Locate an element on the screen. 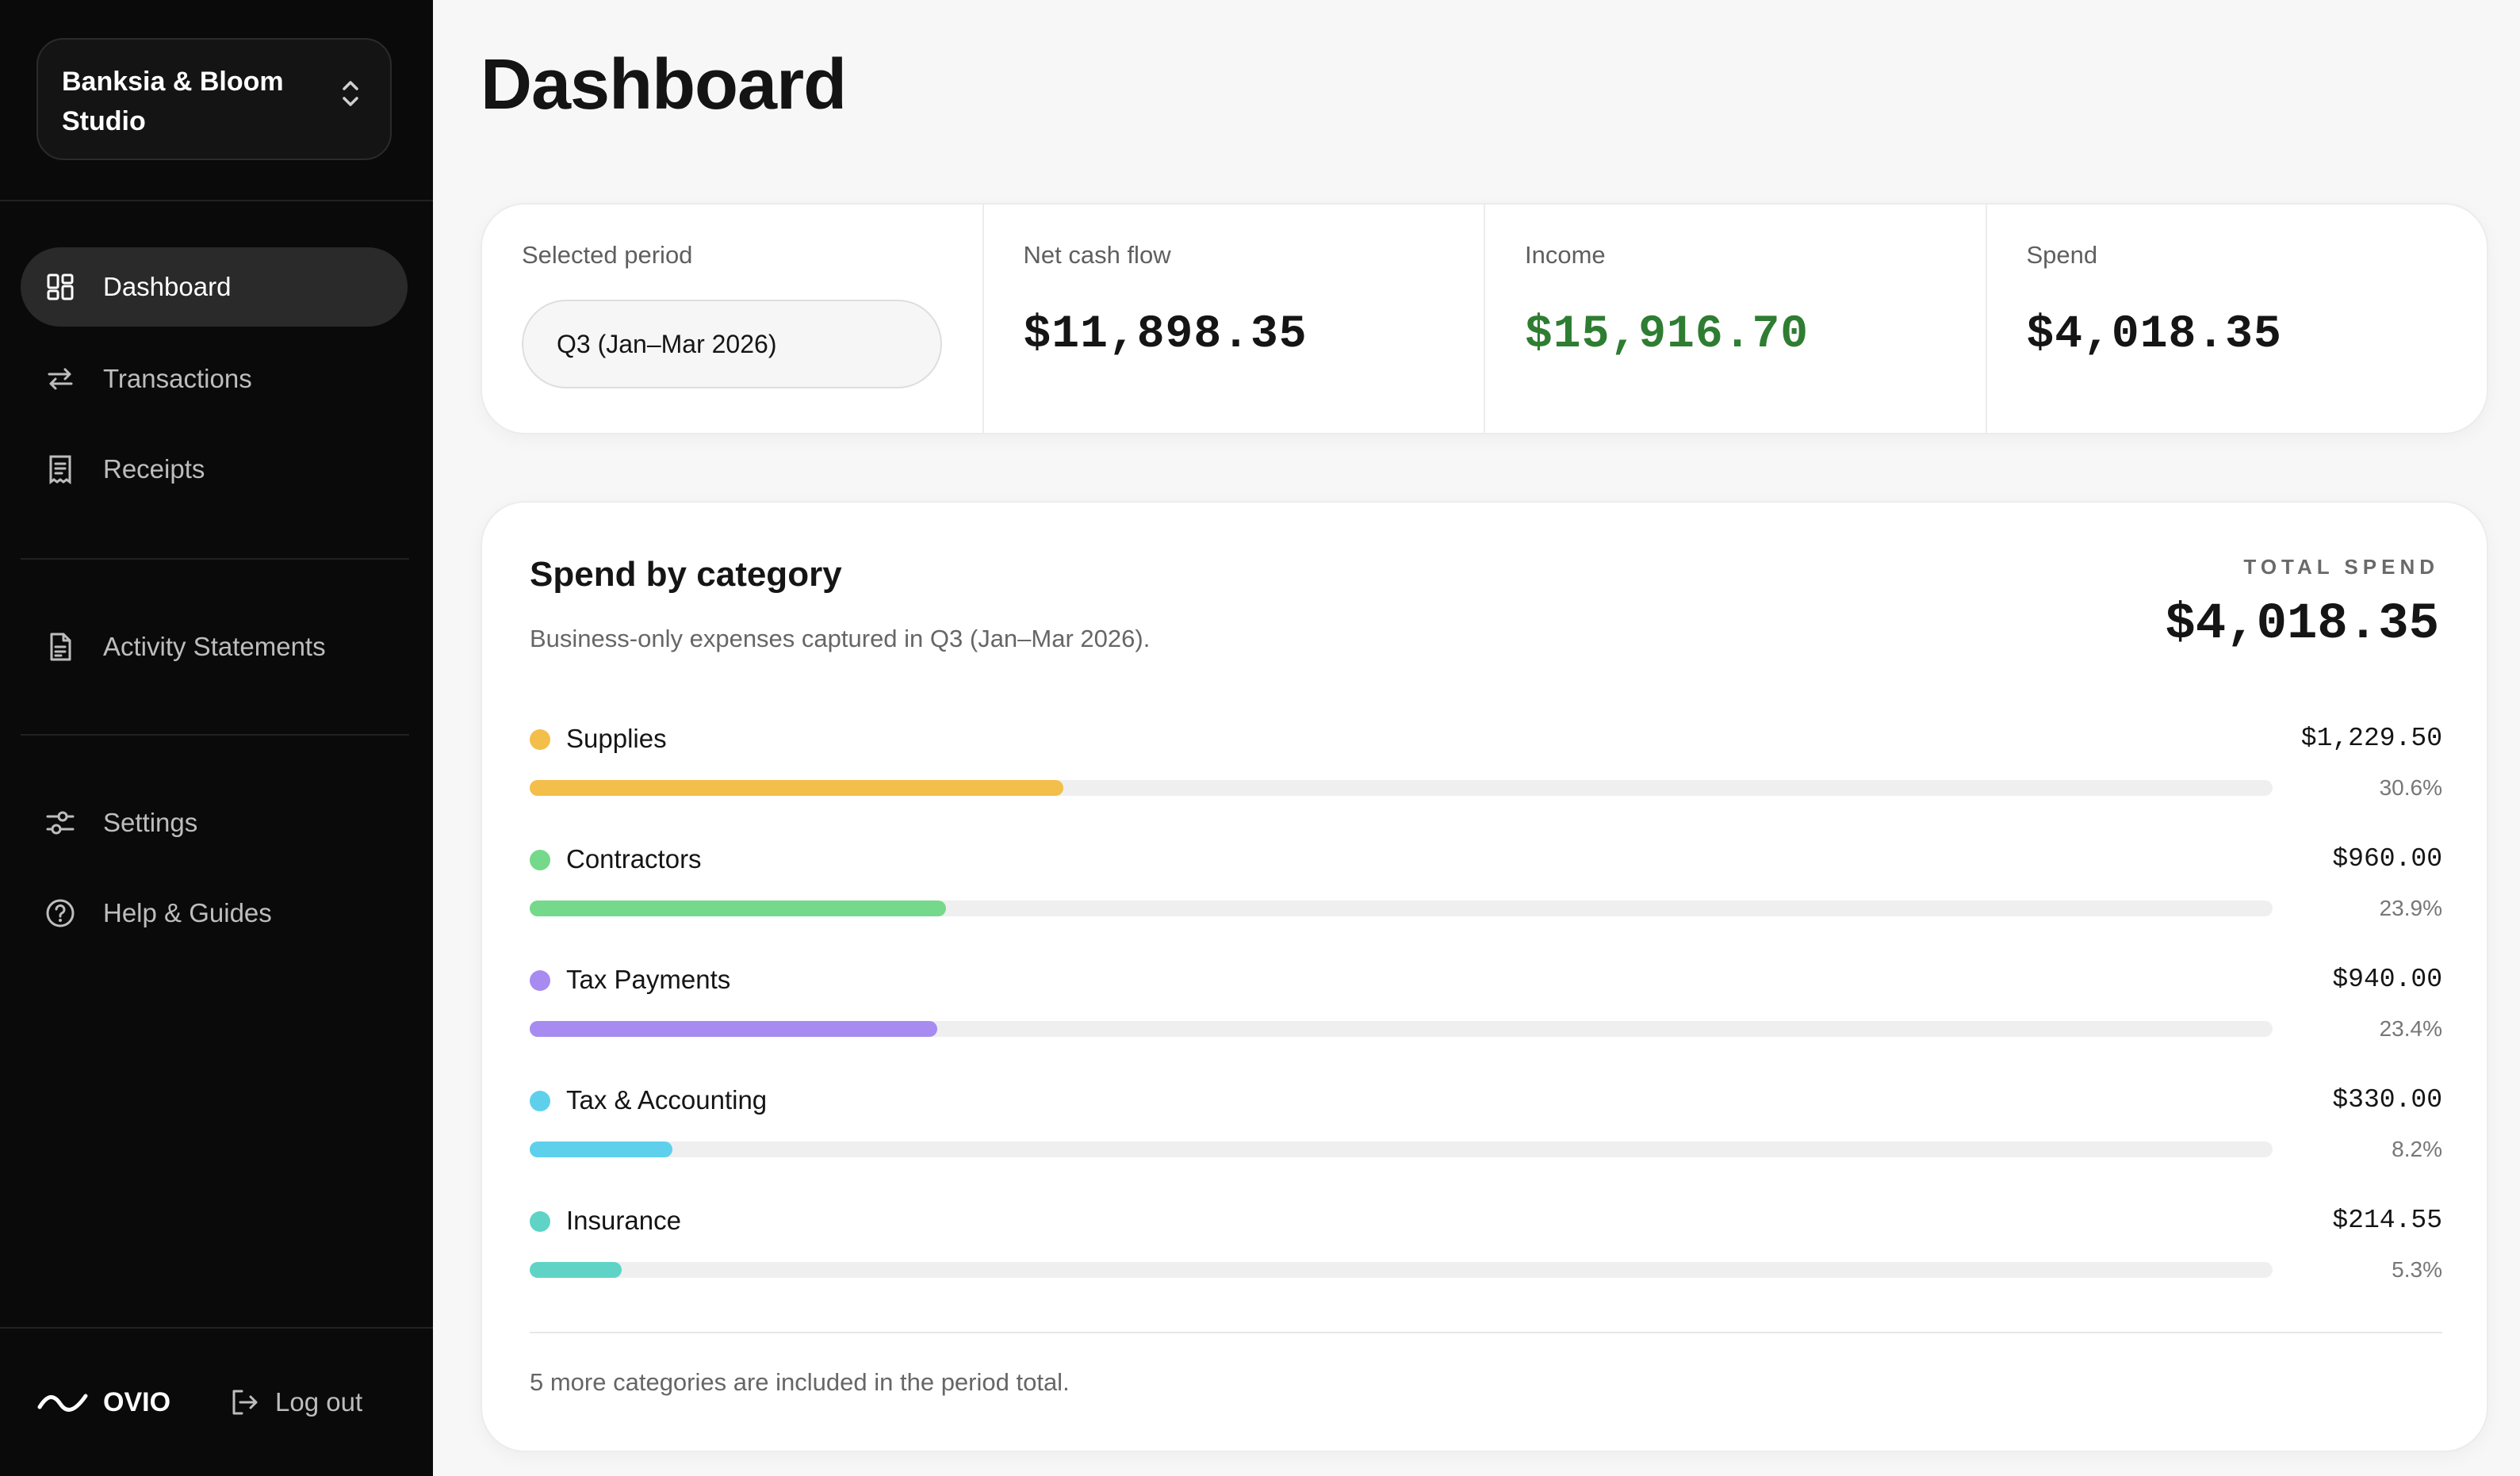 The image size is (2520, 1476). category-name: Contractors is located at coordinates (634, 859).